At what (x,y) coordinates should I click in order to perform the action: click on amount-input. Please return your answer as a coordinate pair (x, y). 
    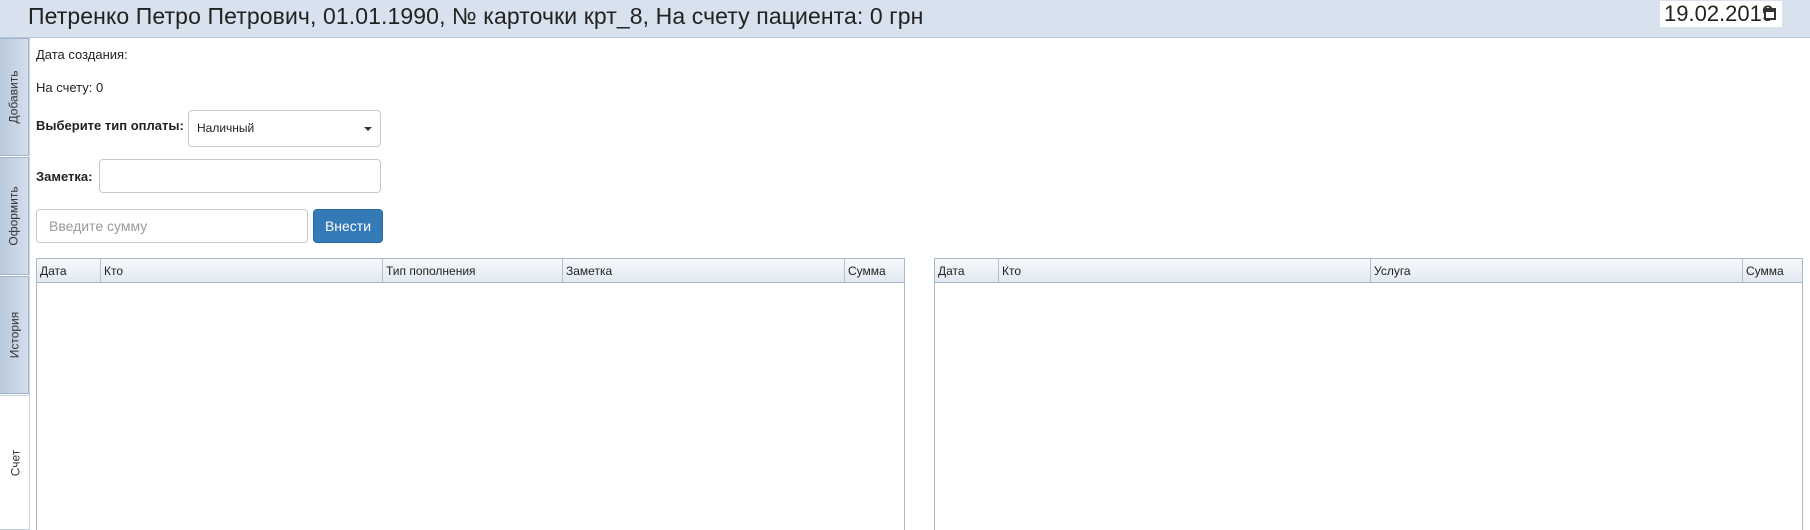
    Looking at the image, I should click on (172, 226).